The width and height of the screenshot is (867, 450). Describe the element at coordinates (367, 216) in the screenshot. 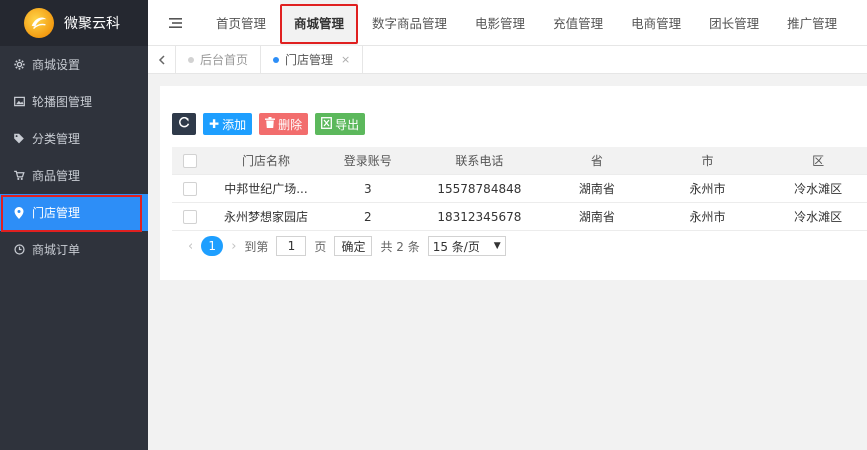

I see `table-cell: 2` at that location.